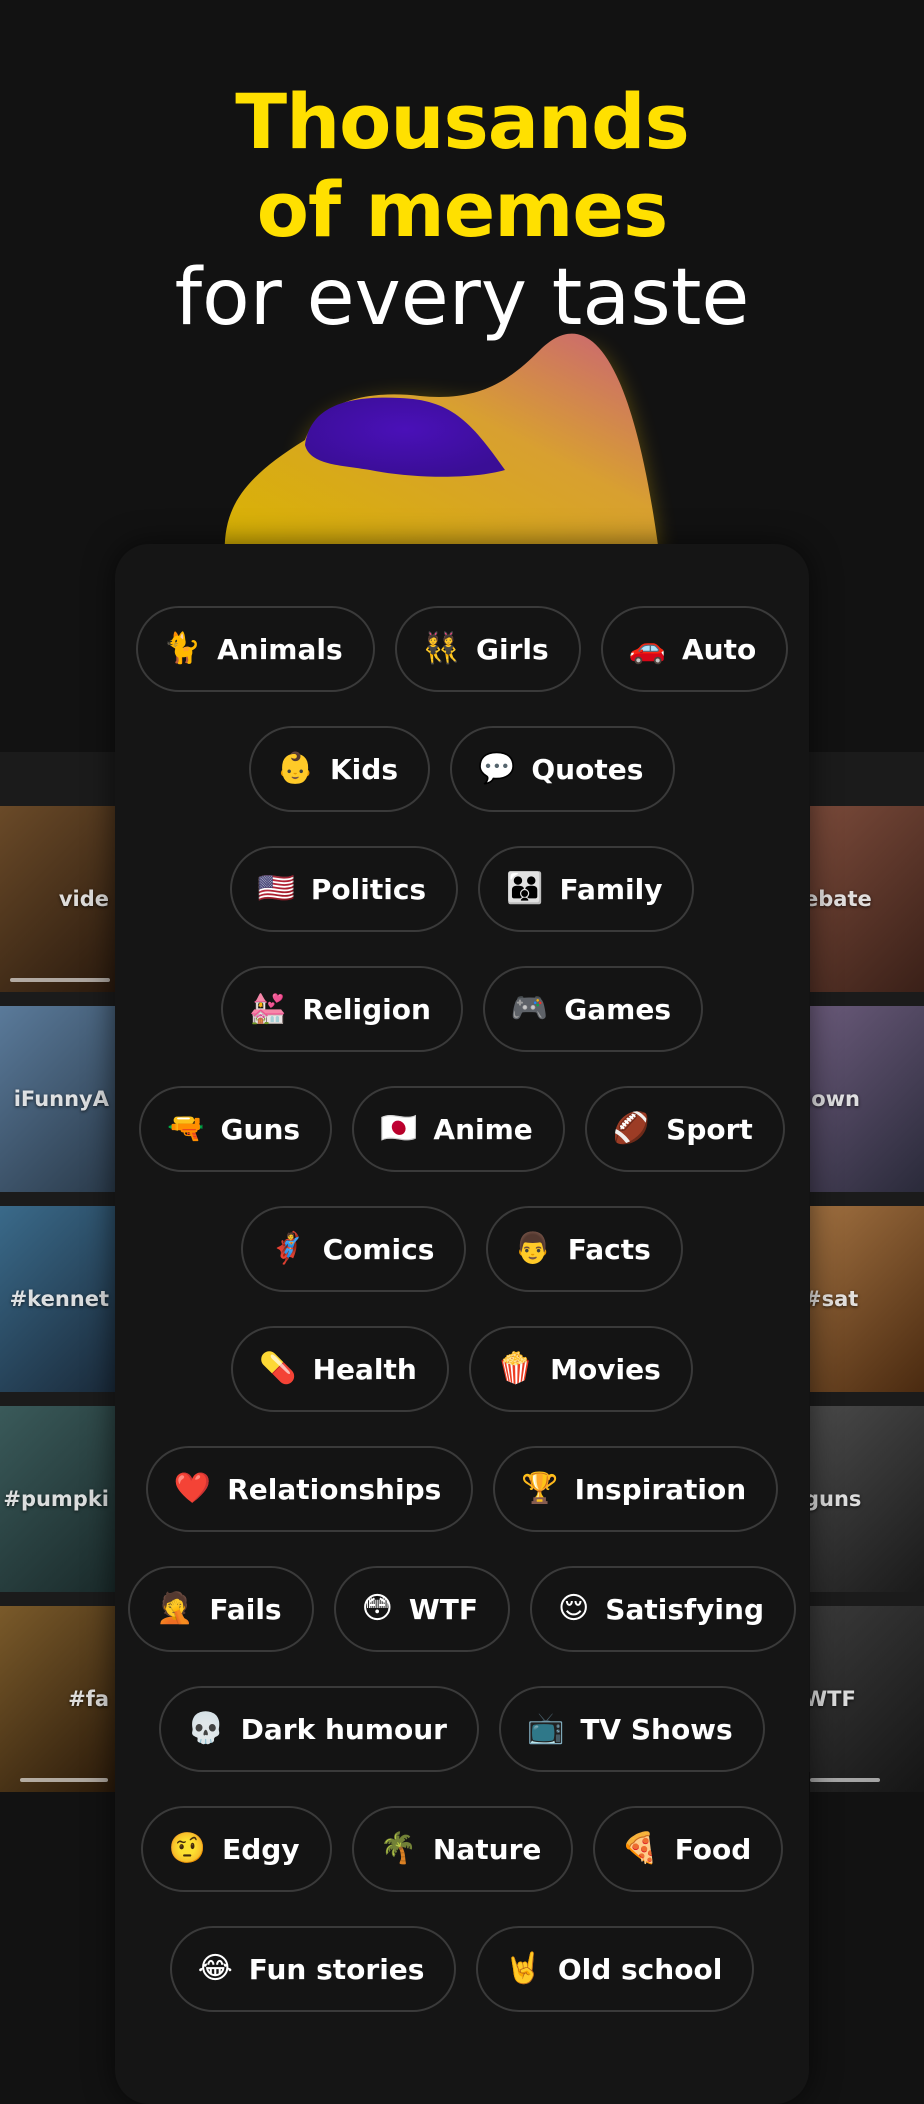 This screenshot has width=924, height=2104. What do you see at coordinates (574, 1608) in the screenshot?
I see `category-emoji-icon: 😌` at bounding box center [574, 1608].